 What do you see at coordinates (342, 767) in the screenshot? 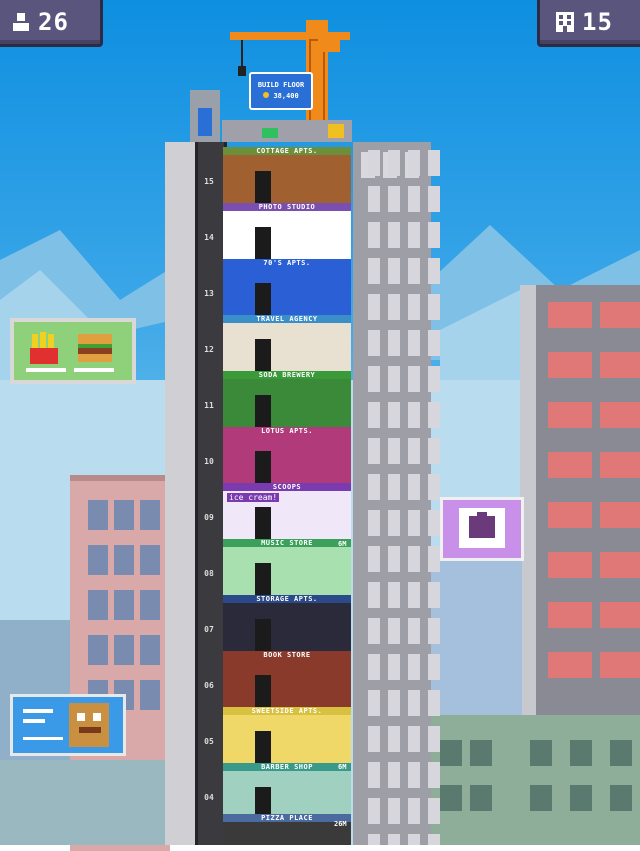
I see `floor-badge-barber: 6M` at bounding box center [342, 767].